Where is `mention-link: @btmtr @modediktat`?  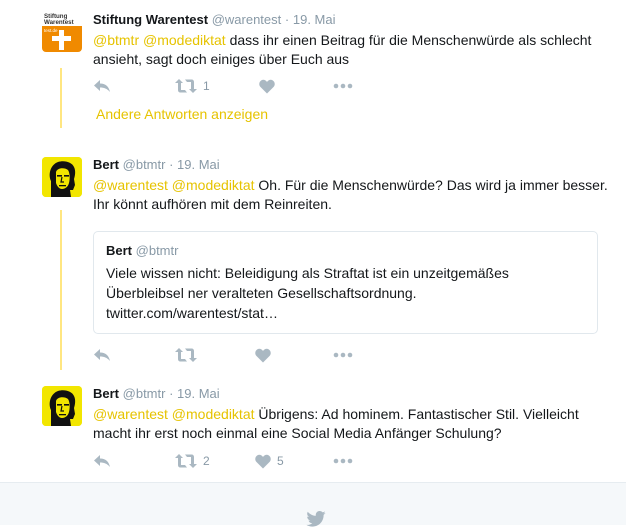 mention-link: @btmtr @modediktat is located at coordinates (159, 40).